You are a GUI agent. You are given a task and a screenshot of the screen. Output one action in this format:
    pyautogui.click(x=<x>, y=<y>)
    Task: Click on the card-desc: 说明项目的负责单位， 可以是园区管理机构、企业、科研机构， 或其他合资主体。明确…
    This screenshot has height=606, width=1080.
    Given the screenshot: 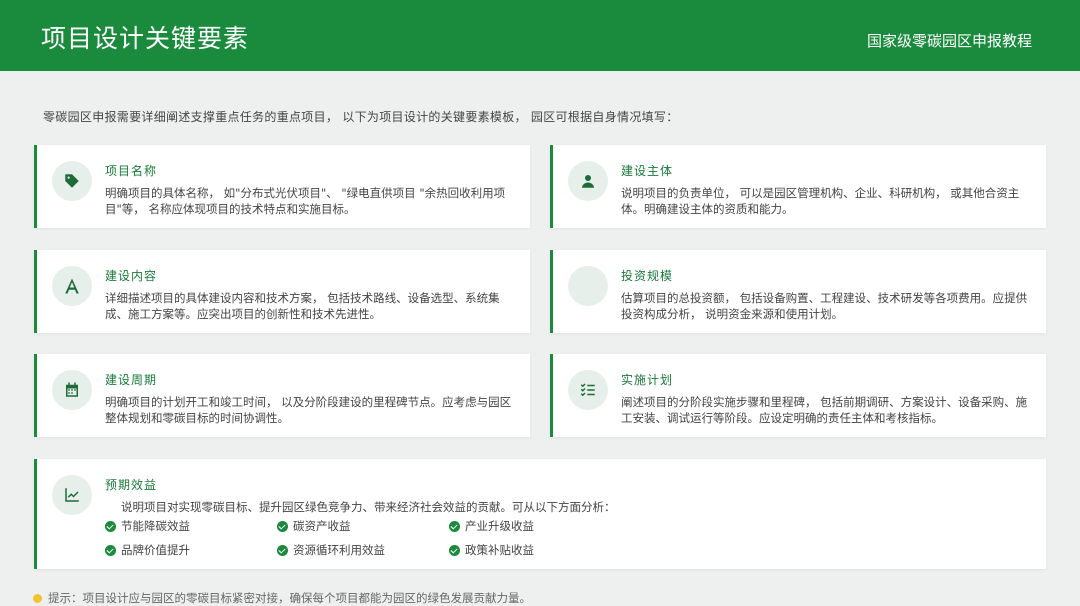 What is the action you would take?
    pyautogui.click(x=820, y=201)
    